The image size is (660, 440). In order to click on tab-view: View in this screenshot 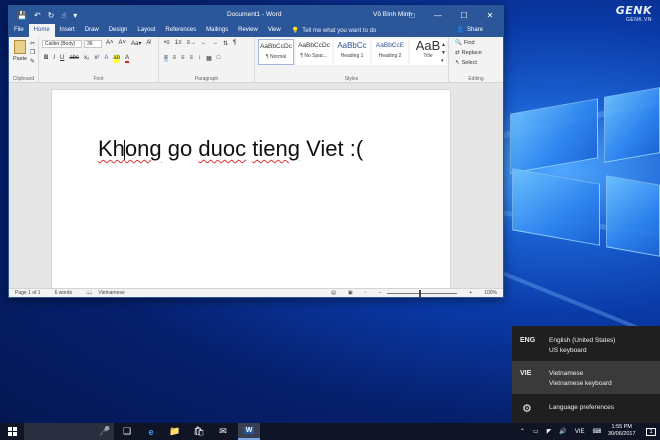, I will do `click(274, 30)`.